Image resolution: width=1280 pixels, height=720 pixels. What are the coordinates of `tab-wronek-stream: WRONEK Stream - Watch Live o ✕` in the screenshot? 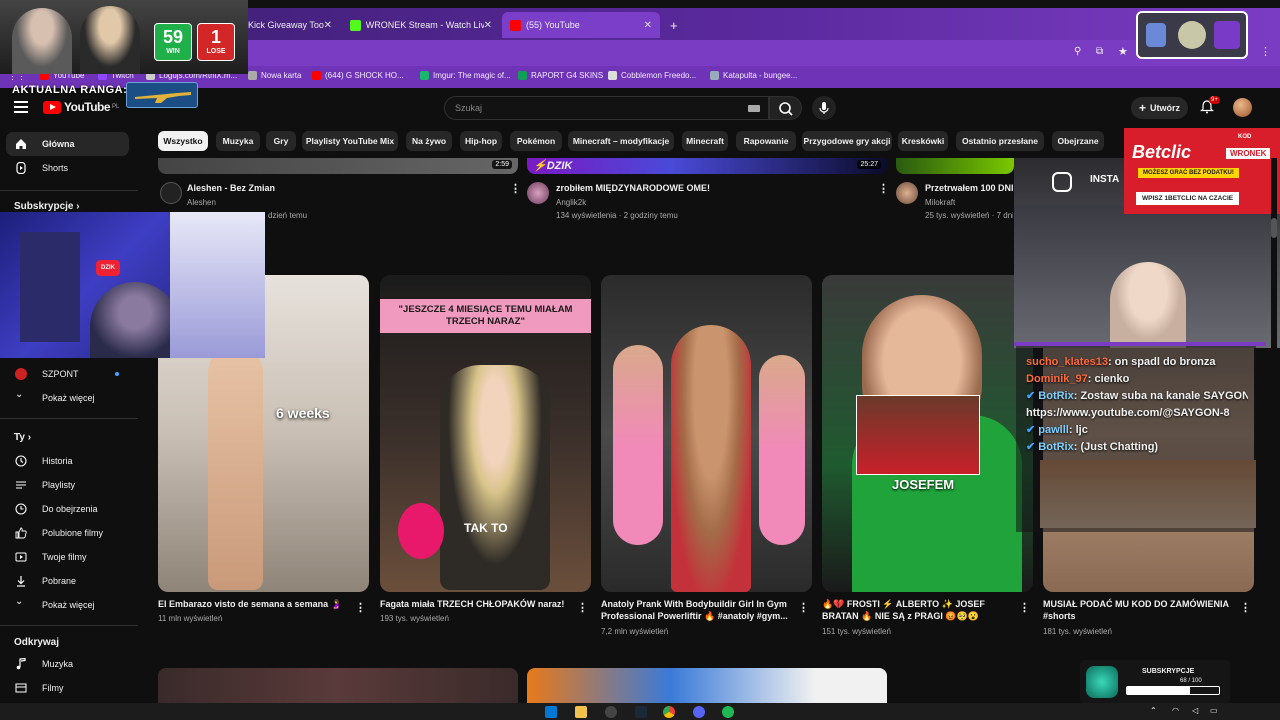 It's located at (421, 25).